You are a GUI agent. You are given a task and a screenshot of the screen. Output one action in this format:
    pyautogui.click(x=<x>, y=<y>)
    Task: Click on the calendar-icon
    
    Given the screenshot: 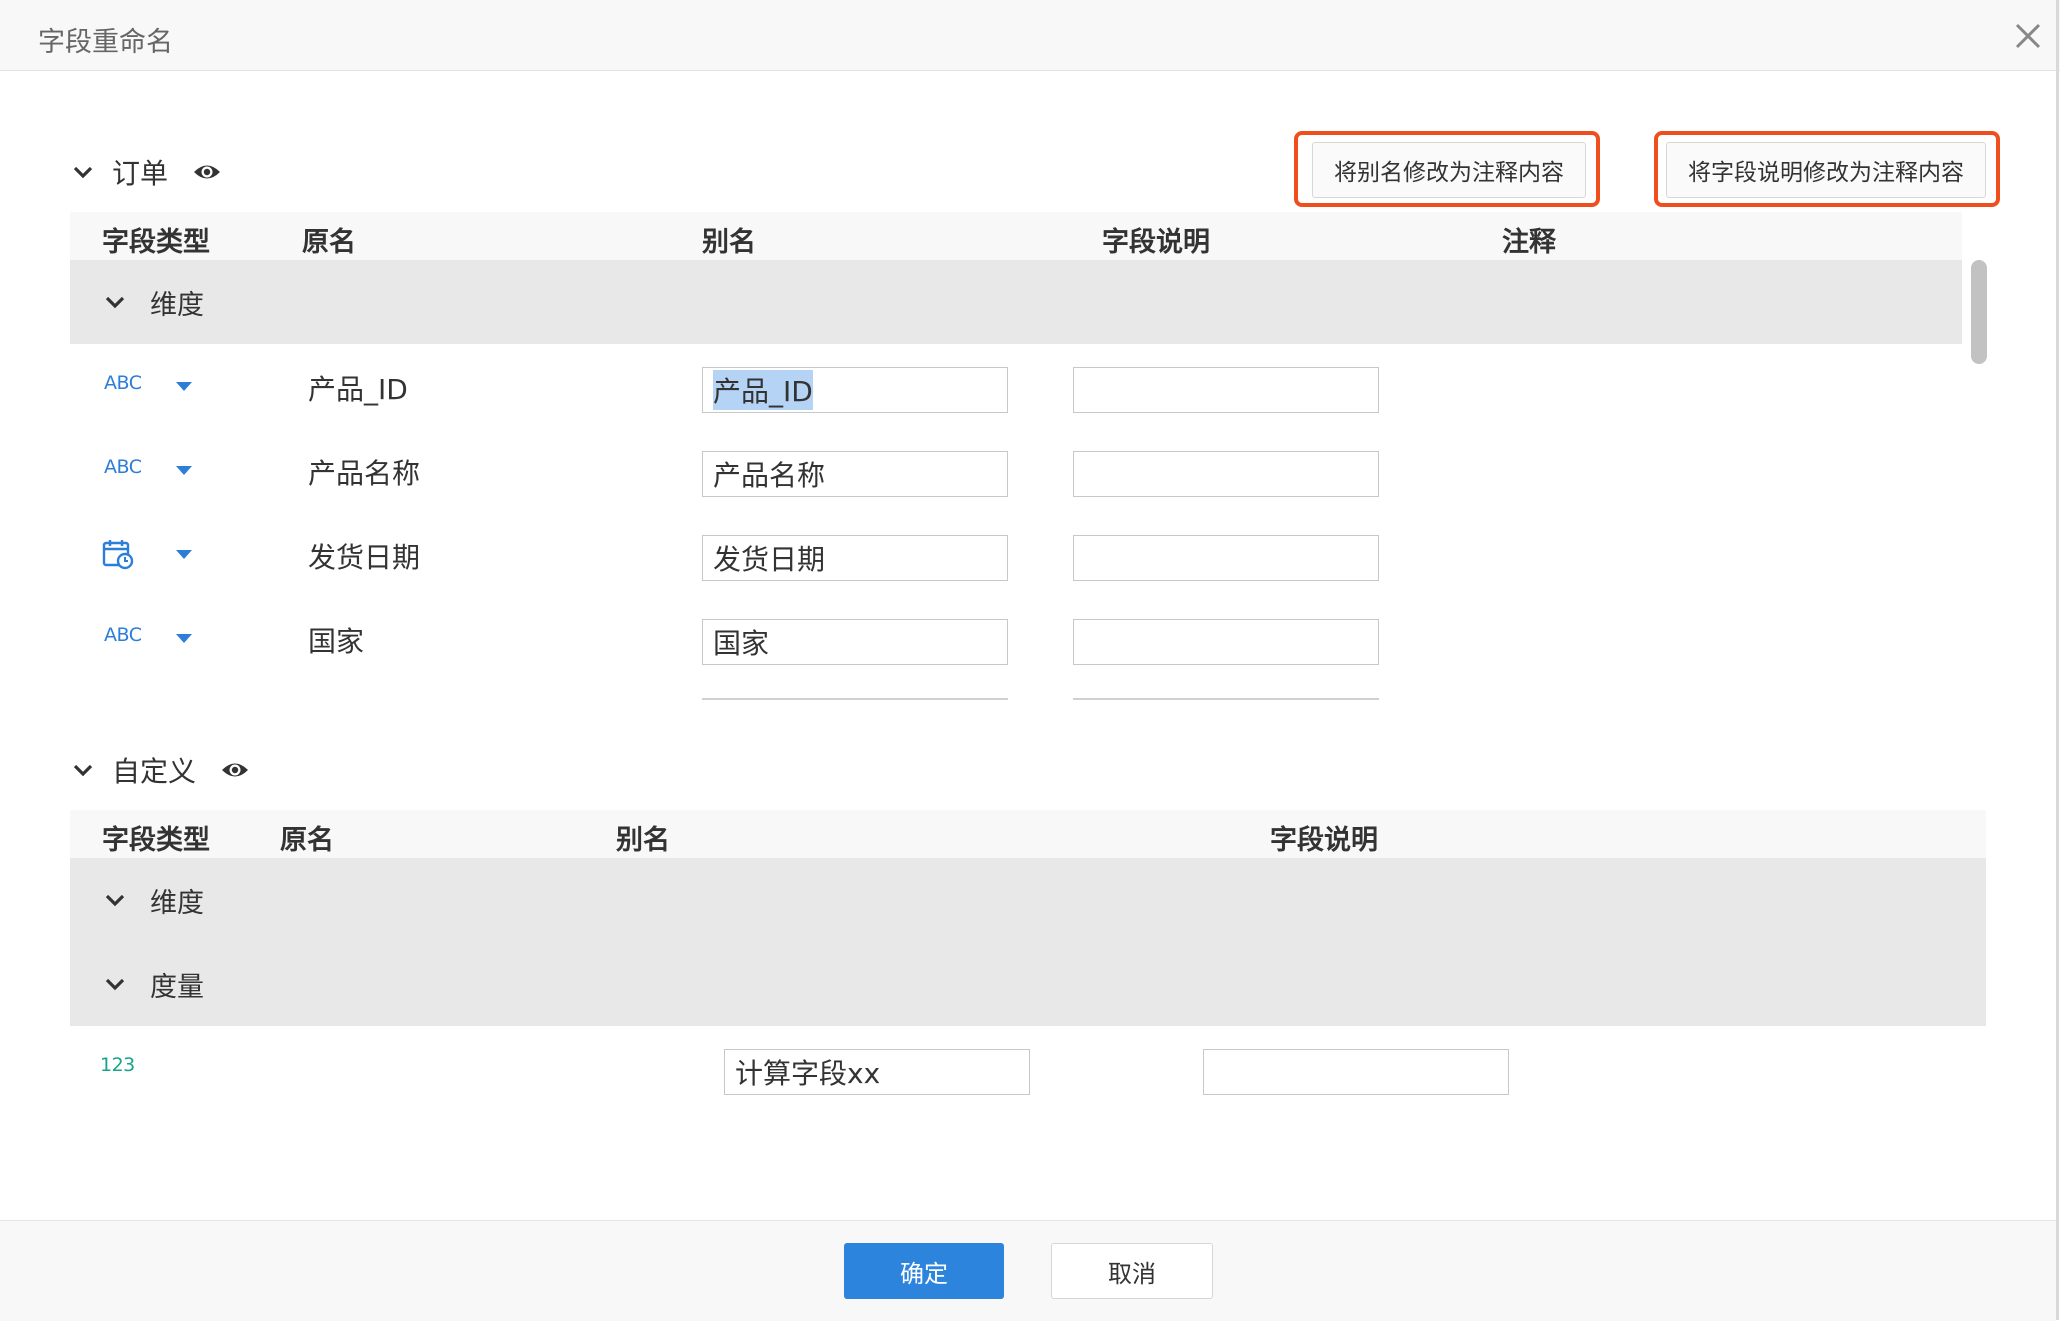 What is the action you would take?
    pyautogui.click(x=118, y=556)
    